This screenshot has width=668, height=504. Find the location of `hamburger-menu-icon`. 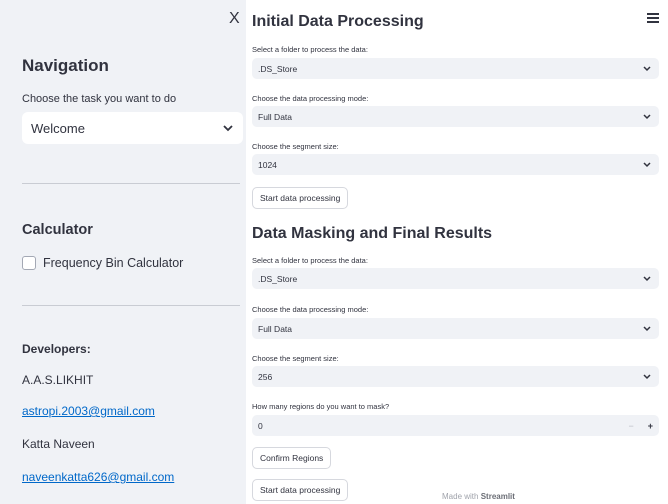

hamburger-menu-icon is located at coordinates (653, 18).